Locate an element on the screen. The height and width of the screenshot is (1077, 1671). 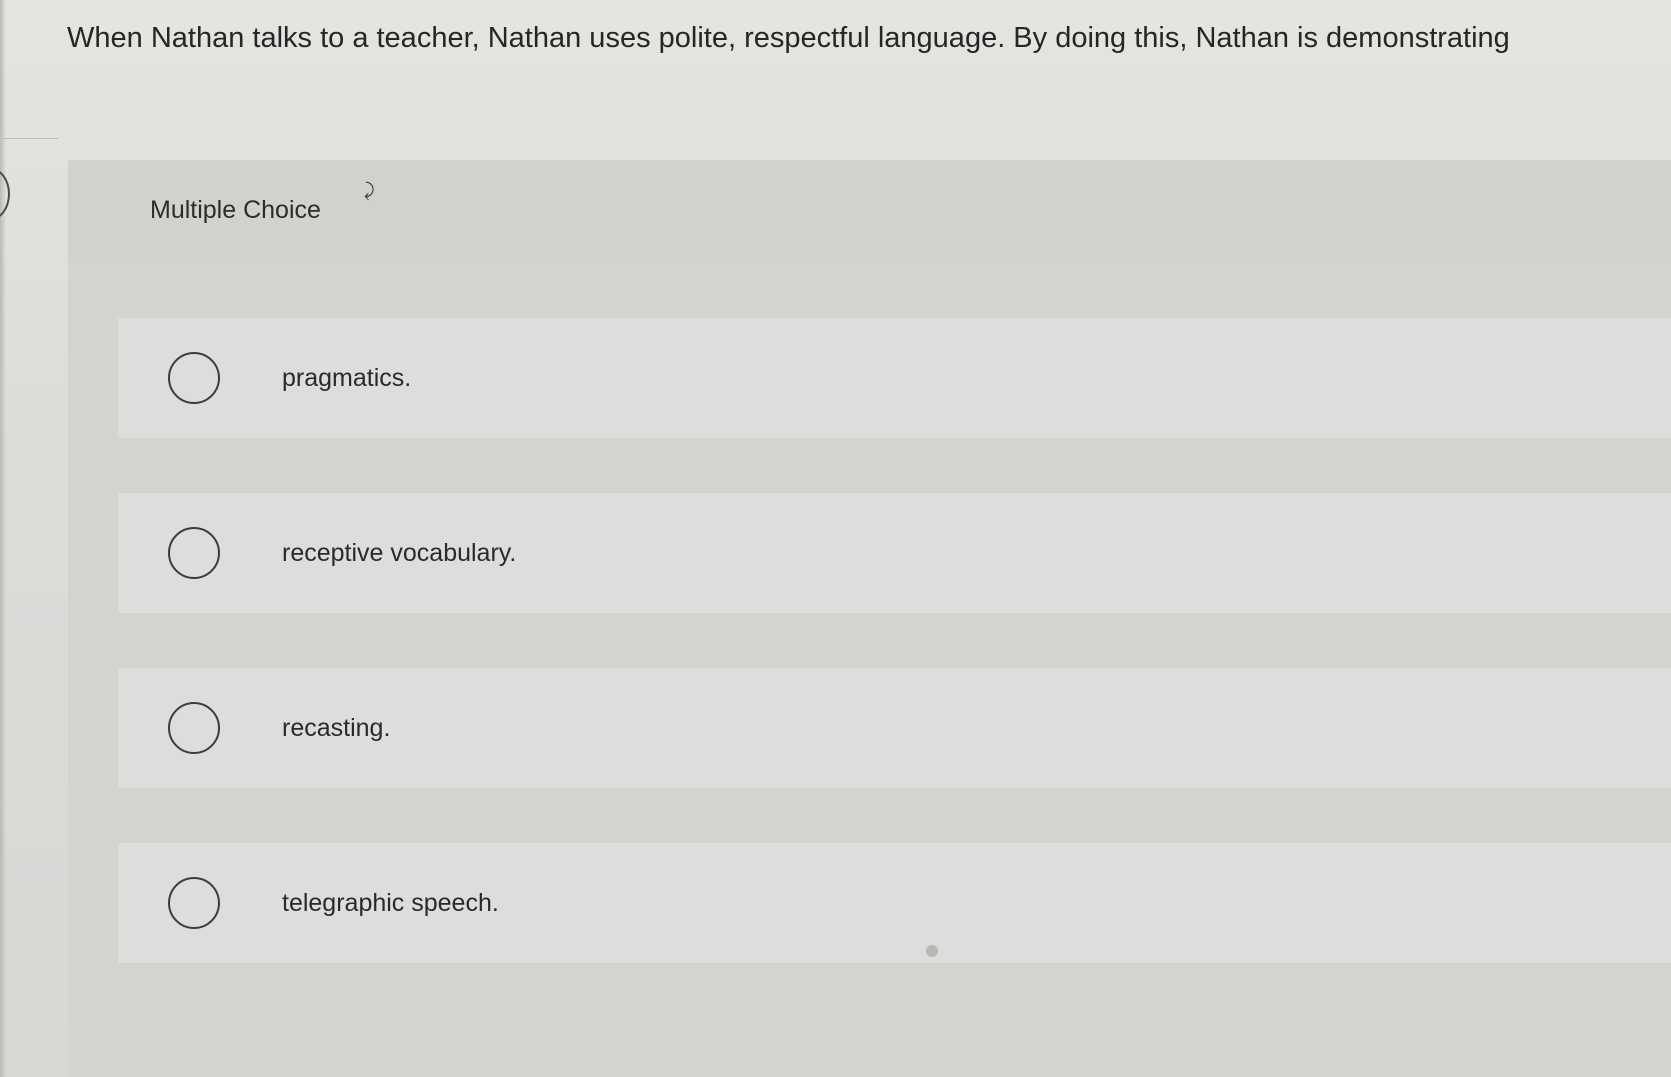
answer-option-telegraphic-speech: telegraphic speech. is located at coordinates (894, 903).